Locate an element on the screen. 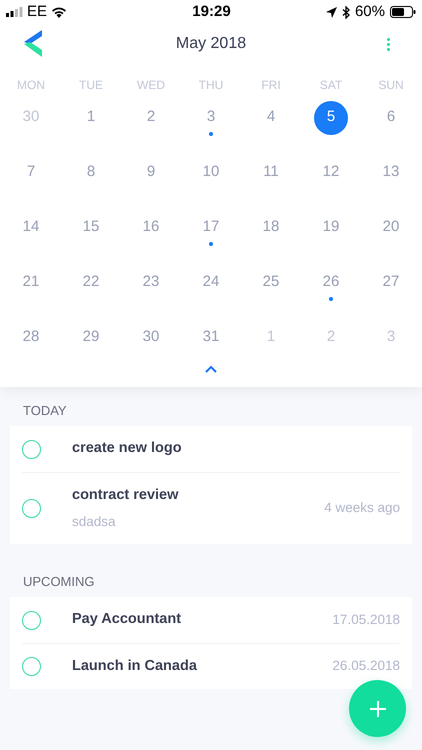 This screenshot has width=422, height=750. signal-icon is located at coordinates (14, 12).